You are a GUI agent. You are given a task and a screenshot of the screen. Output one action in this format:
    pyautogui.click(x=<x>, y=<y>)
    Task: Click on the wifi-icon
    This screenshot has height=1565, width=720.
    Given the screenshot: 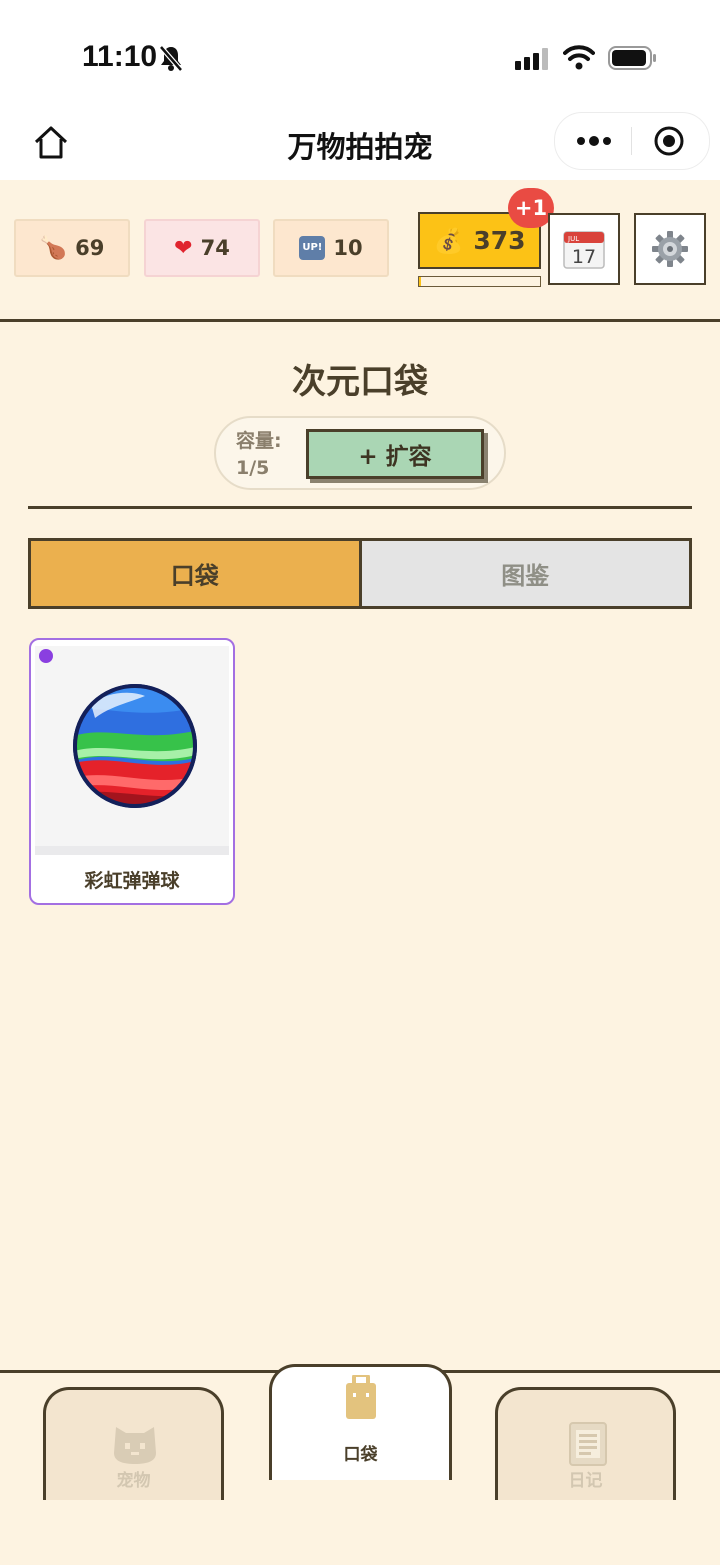 What is the action you would take?
    pyautogui.click(x=579, y=57)
    